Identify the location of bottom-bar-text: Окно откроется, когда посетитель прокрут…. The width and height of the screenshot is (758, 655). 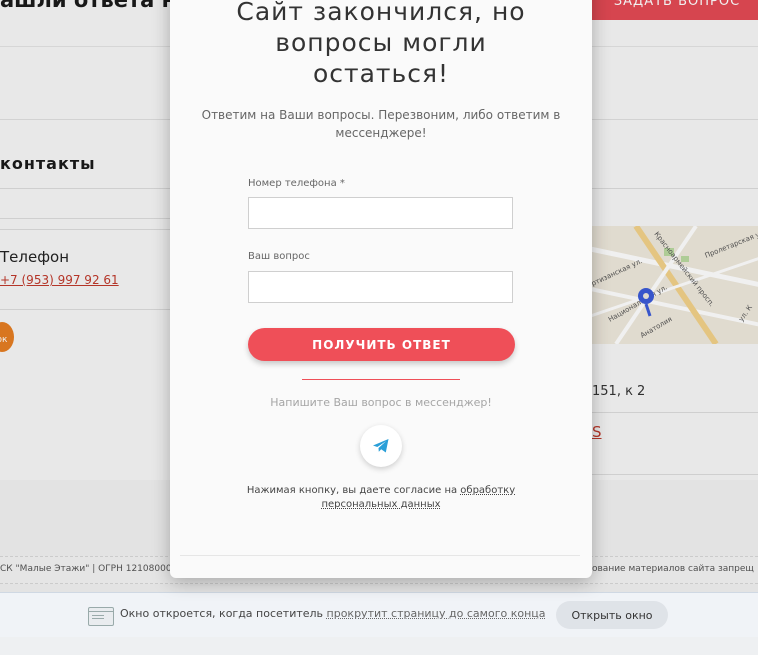
(333, 613).